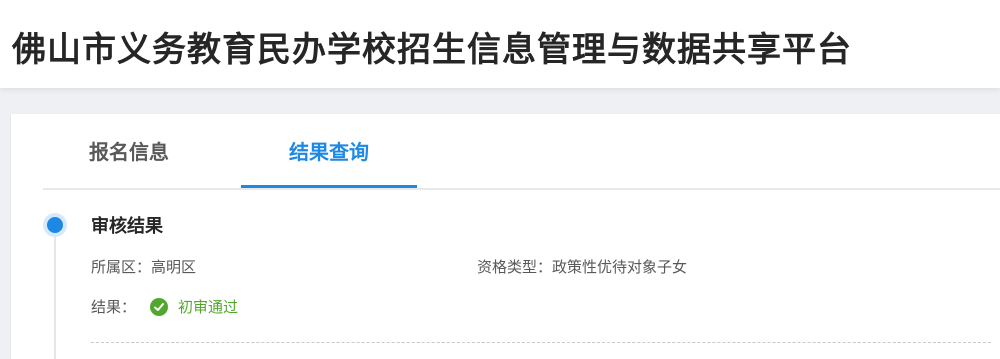 The width and height of the screenshot is (1000, 359). I want to click on qualification-value: 政策性优待对象子女, so click(620, 267).